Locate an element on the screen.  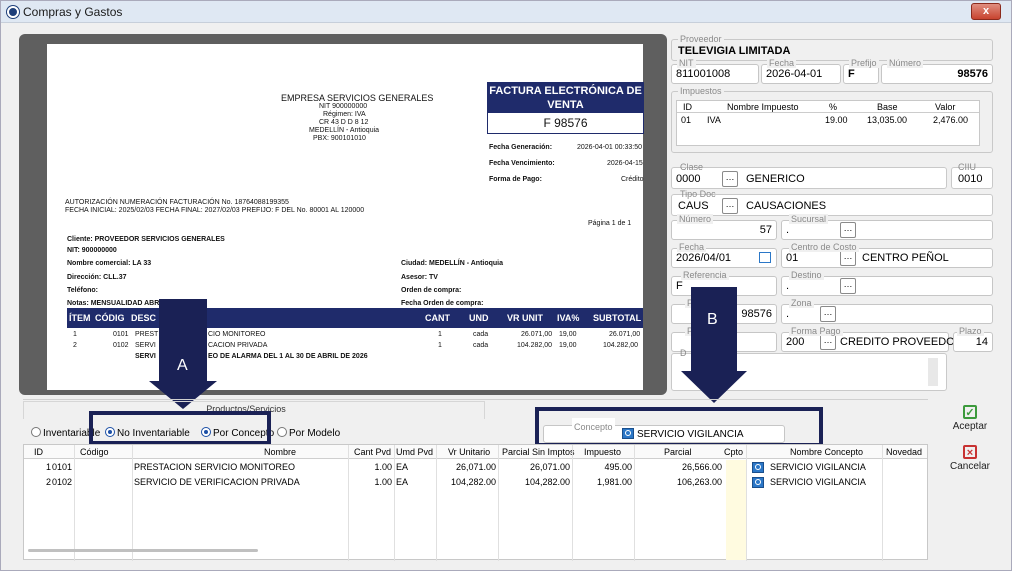
impuestos-row: 01 IVA 19.00 13,035.00 2,476.00 is located at coordinates (828, 121).